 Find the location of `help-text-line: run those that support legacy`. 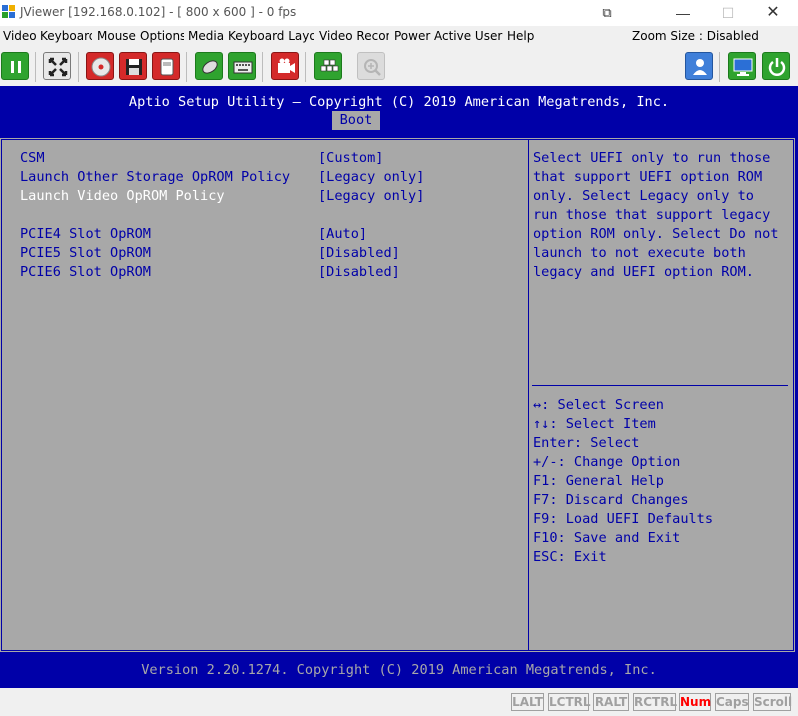

help-text-line: run those that support legacy is located at coordinates (652, 215).